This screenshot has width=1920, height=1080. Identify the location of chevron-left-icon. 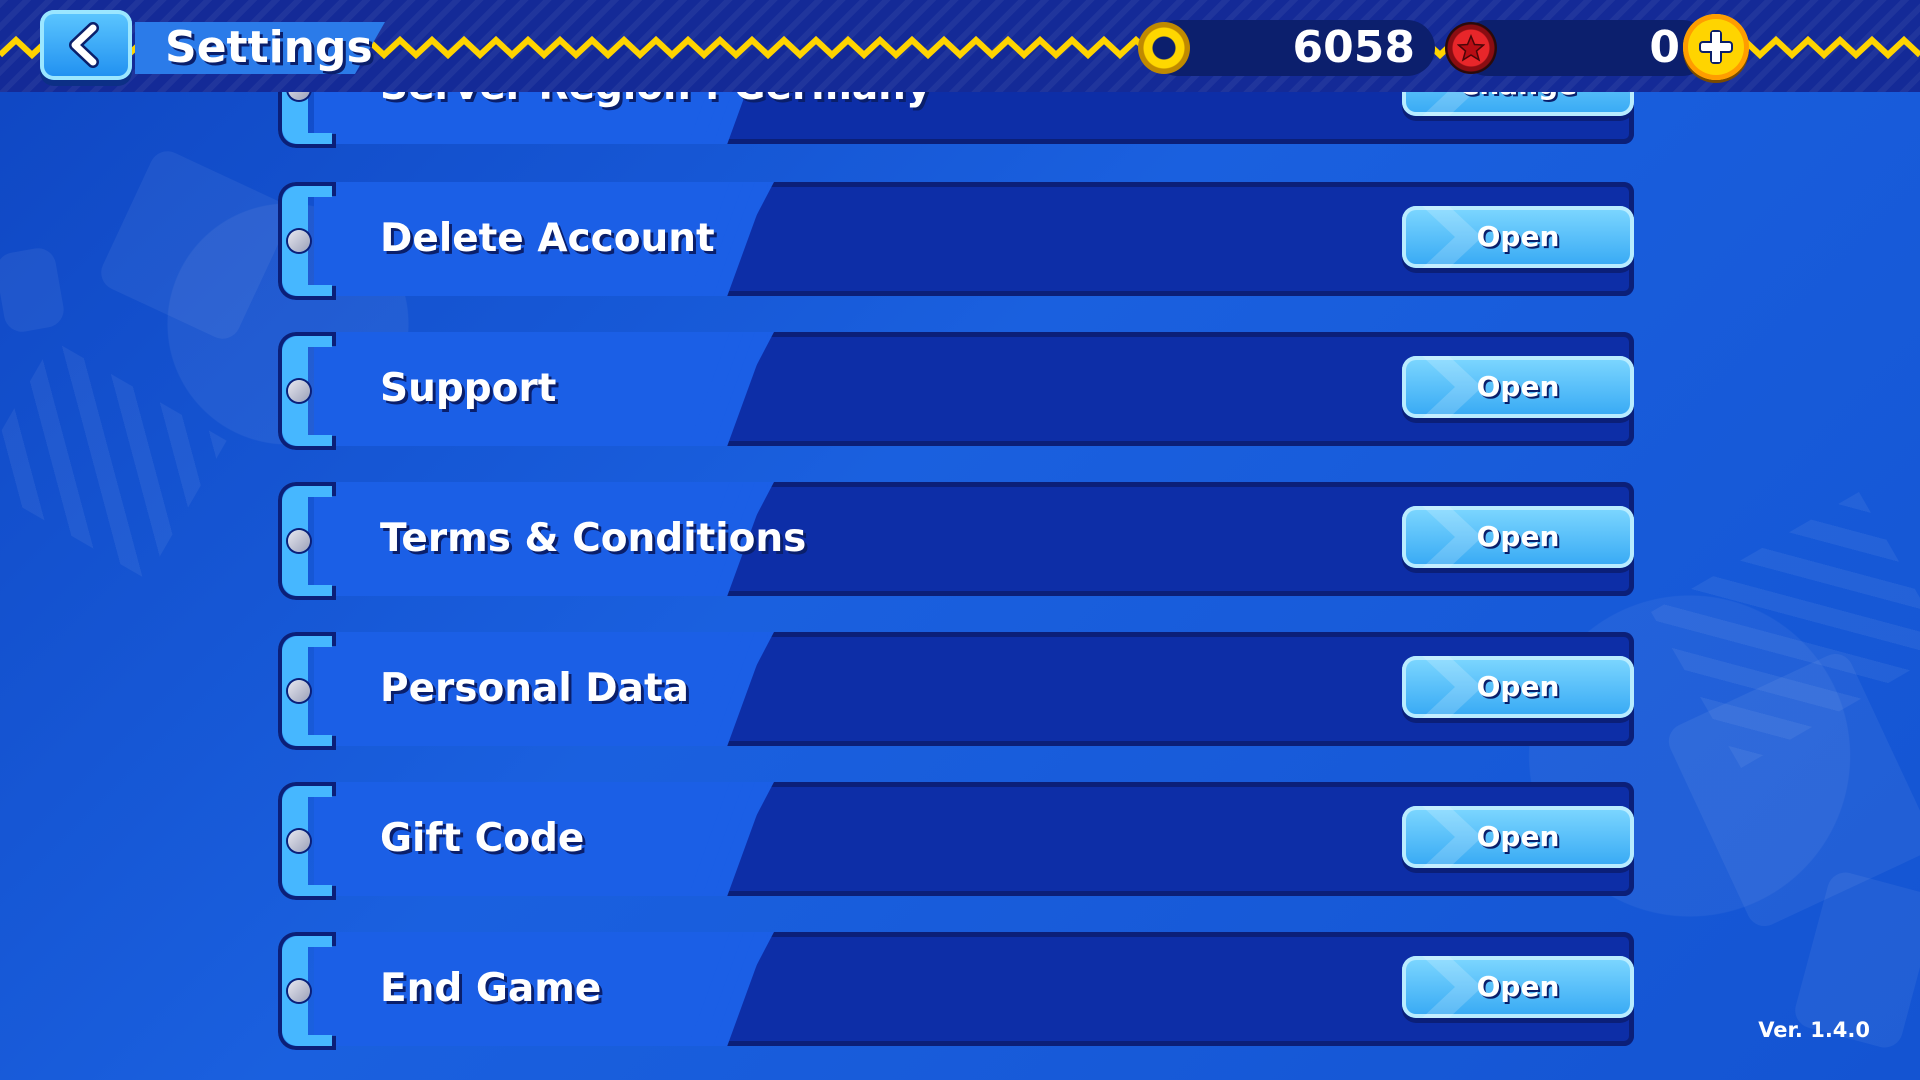
(84, 45).